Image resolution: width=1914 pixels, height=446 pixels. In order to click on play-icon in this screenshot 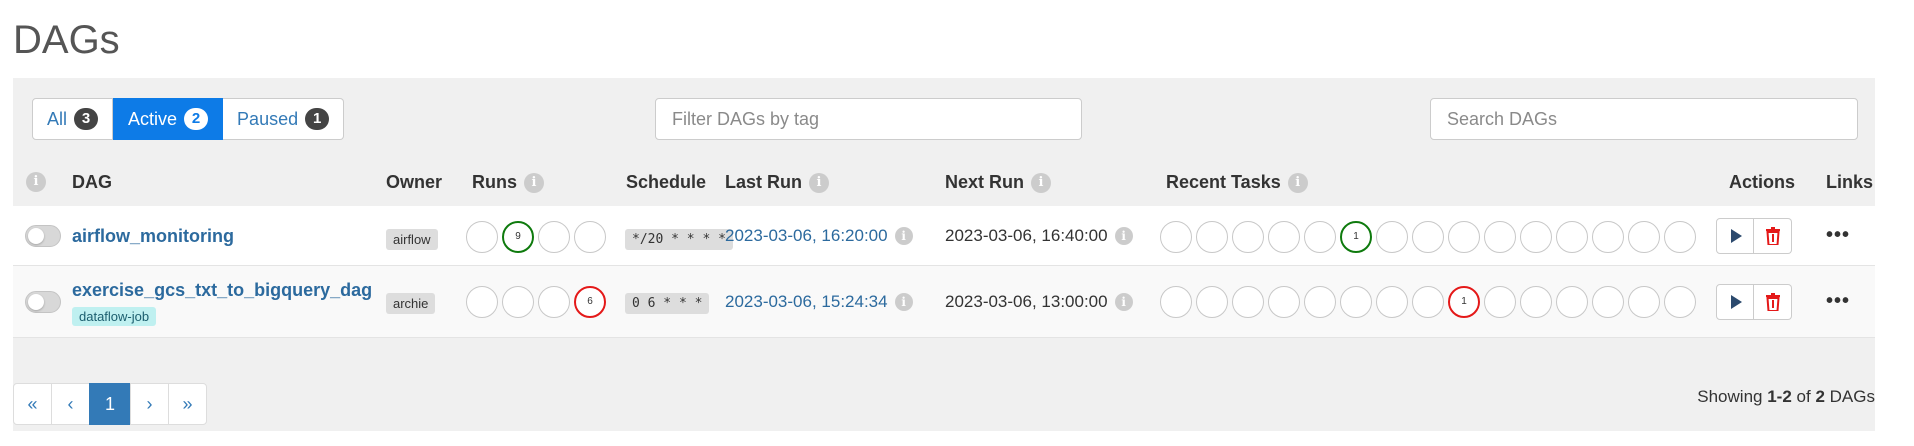, I will do `click(1736, 236)`.